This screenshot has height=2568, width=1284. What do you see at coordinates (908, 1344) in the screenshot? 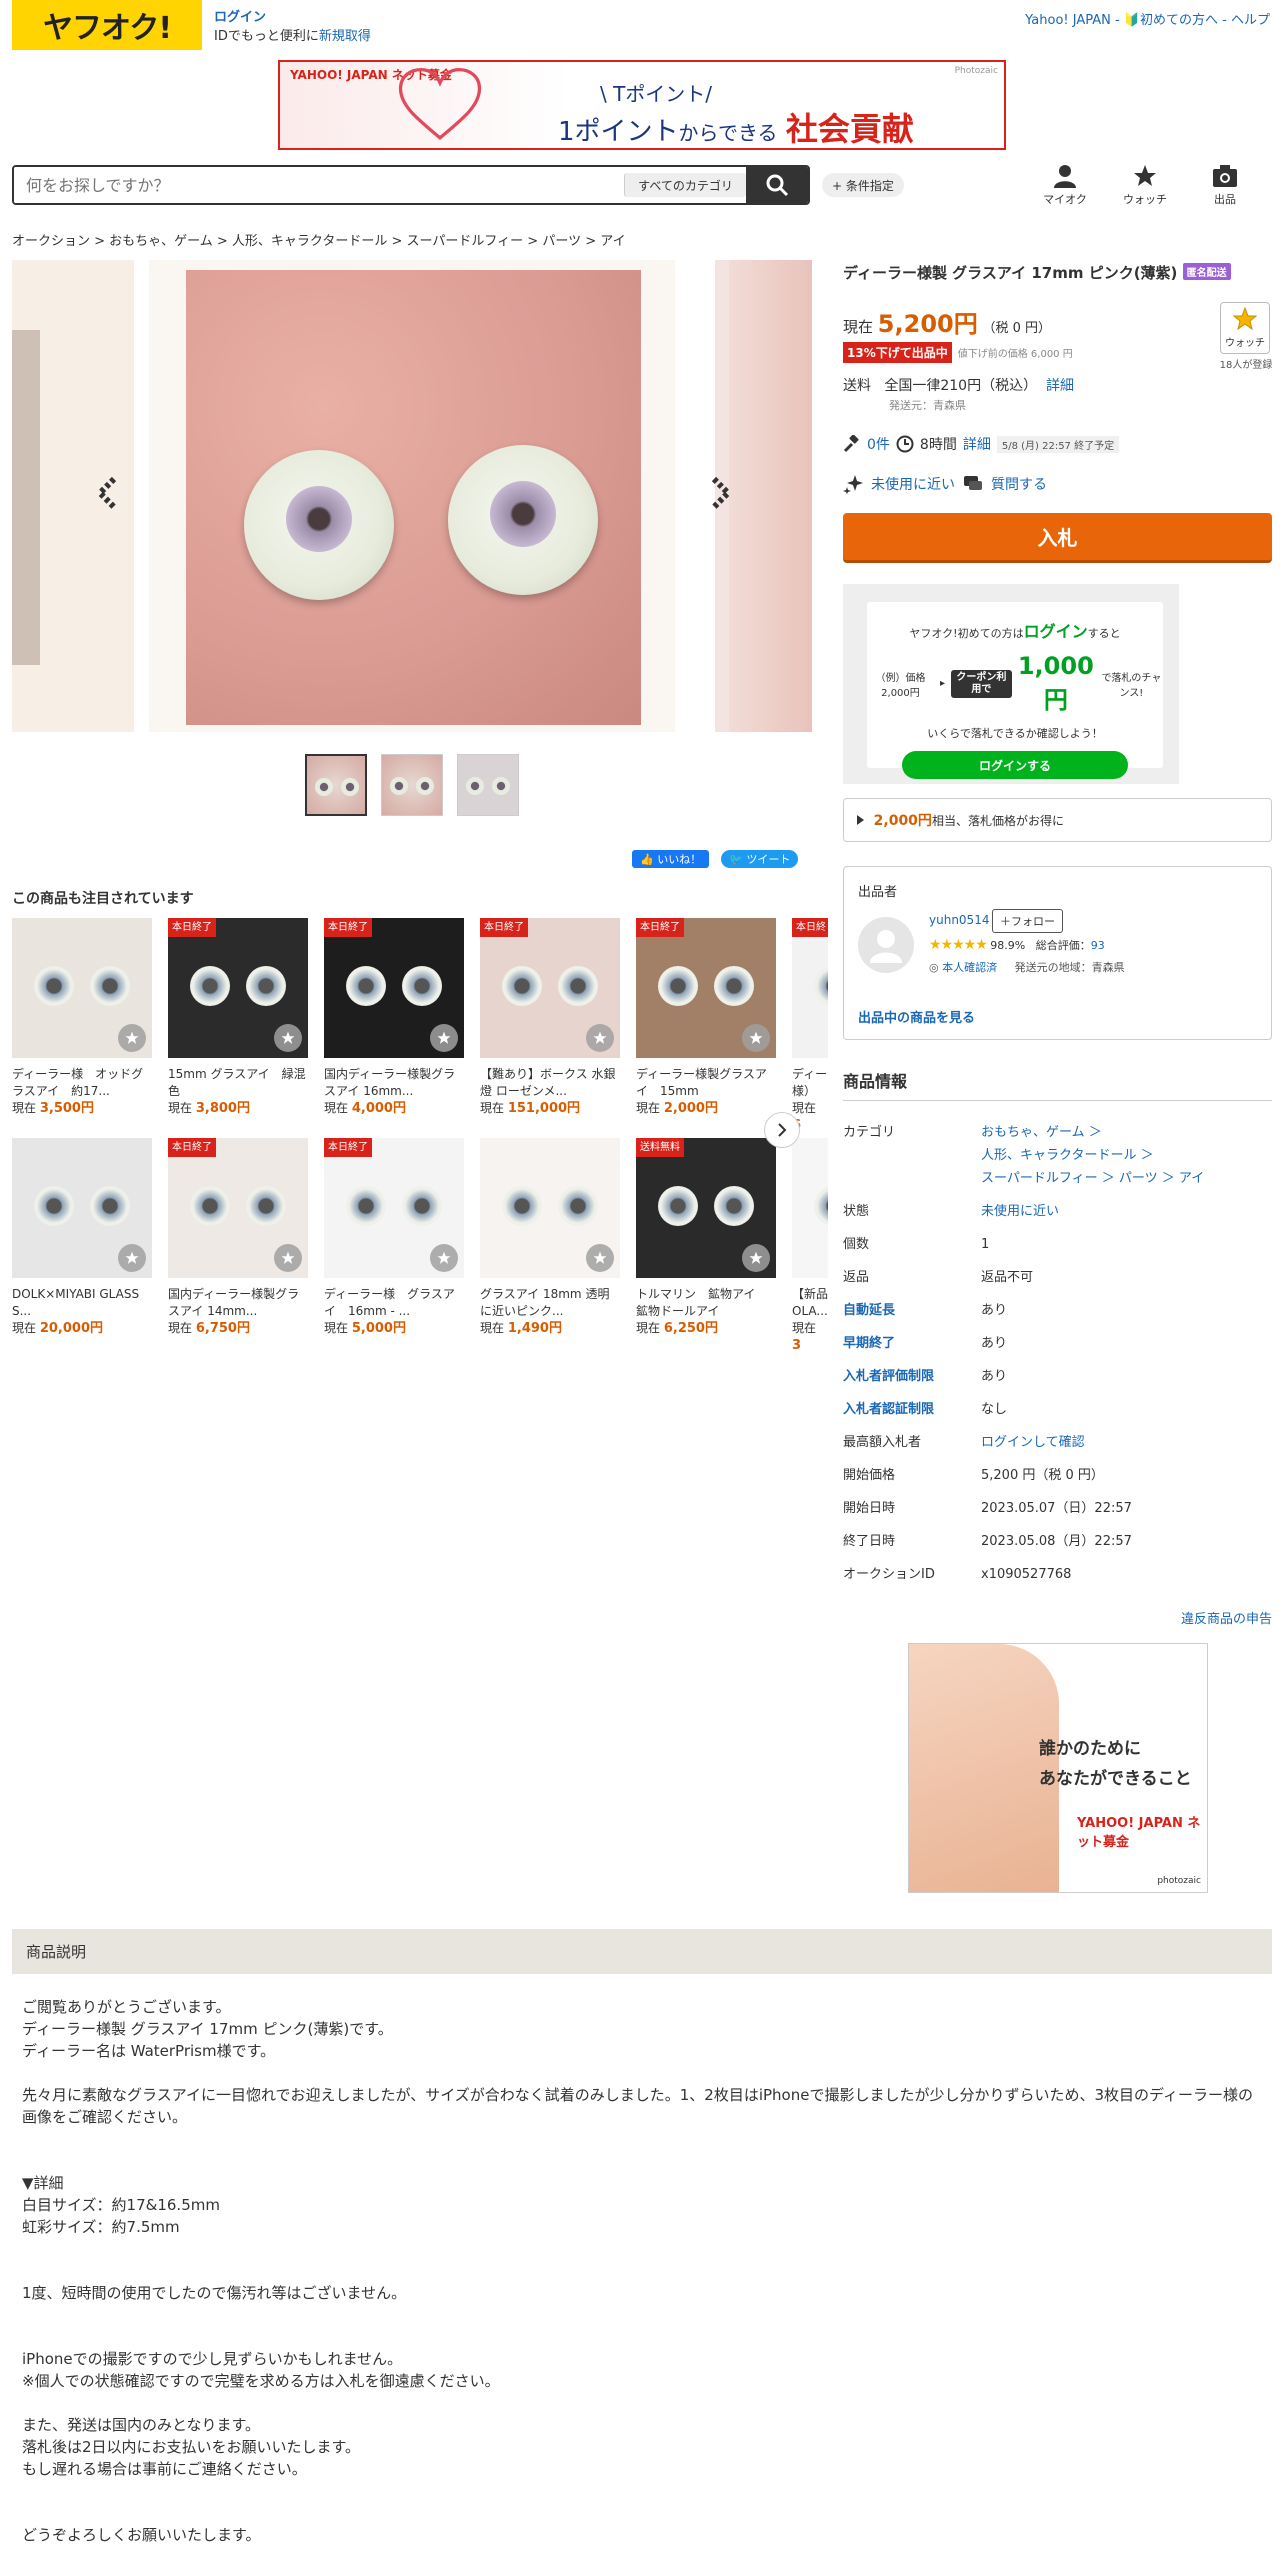
I see `info-key: 早期終了` at bounding box center [908, 1344].